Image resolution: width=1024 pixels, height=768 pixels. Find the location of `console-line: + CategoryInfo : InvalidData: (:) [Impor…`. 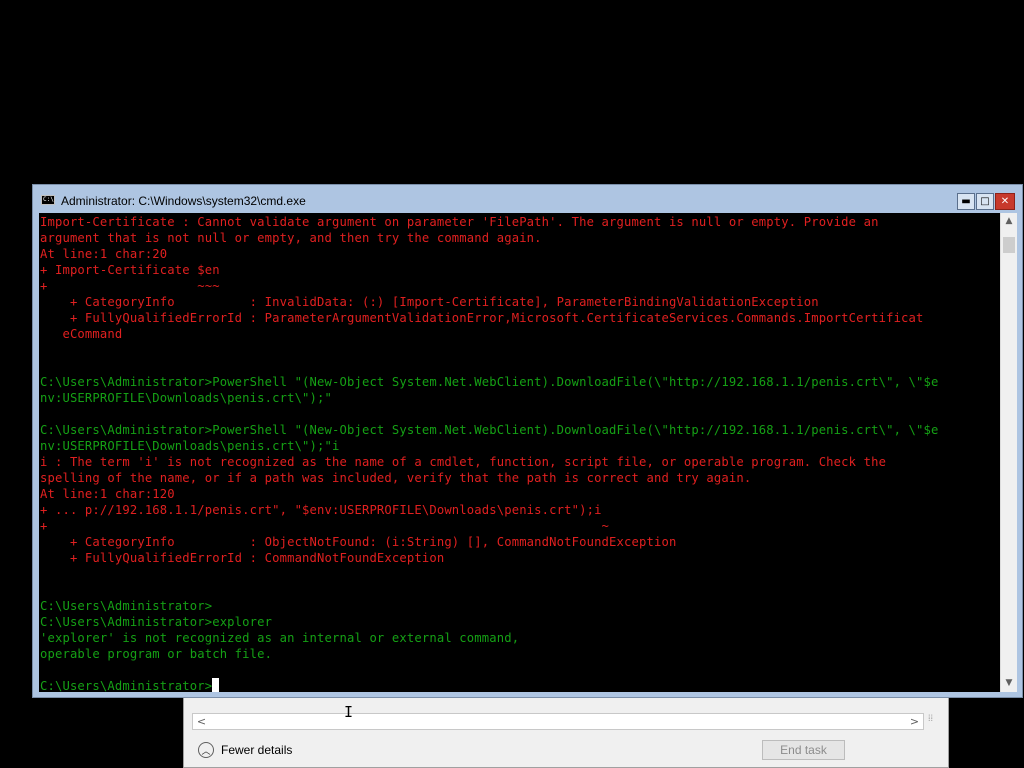

console-line: + CategoryInfo : InvalidData: (:) [Impor… is located at coordinates (429, 302).